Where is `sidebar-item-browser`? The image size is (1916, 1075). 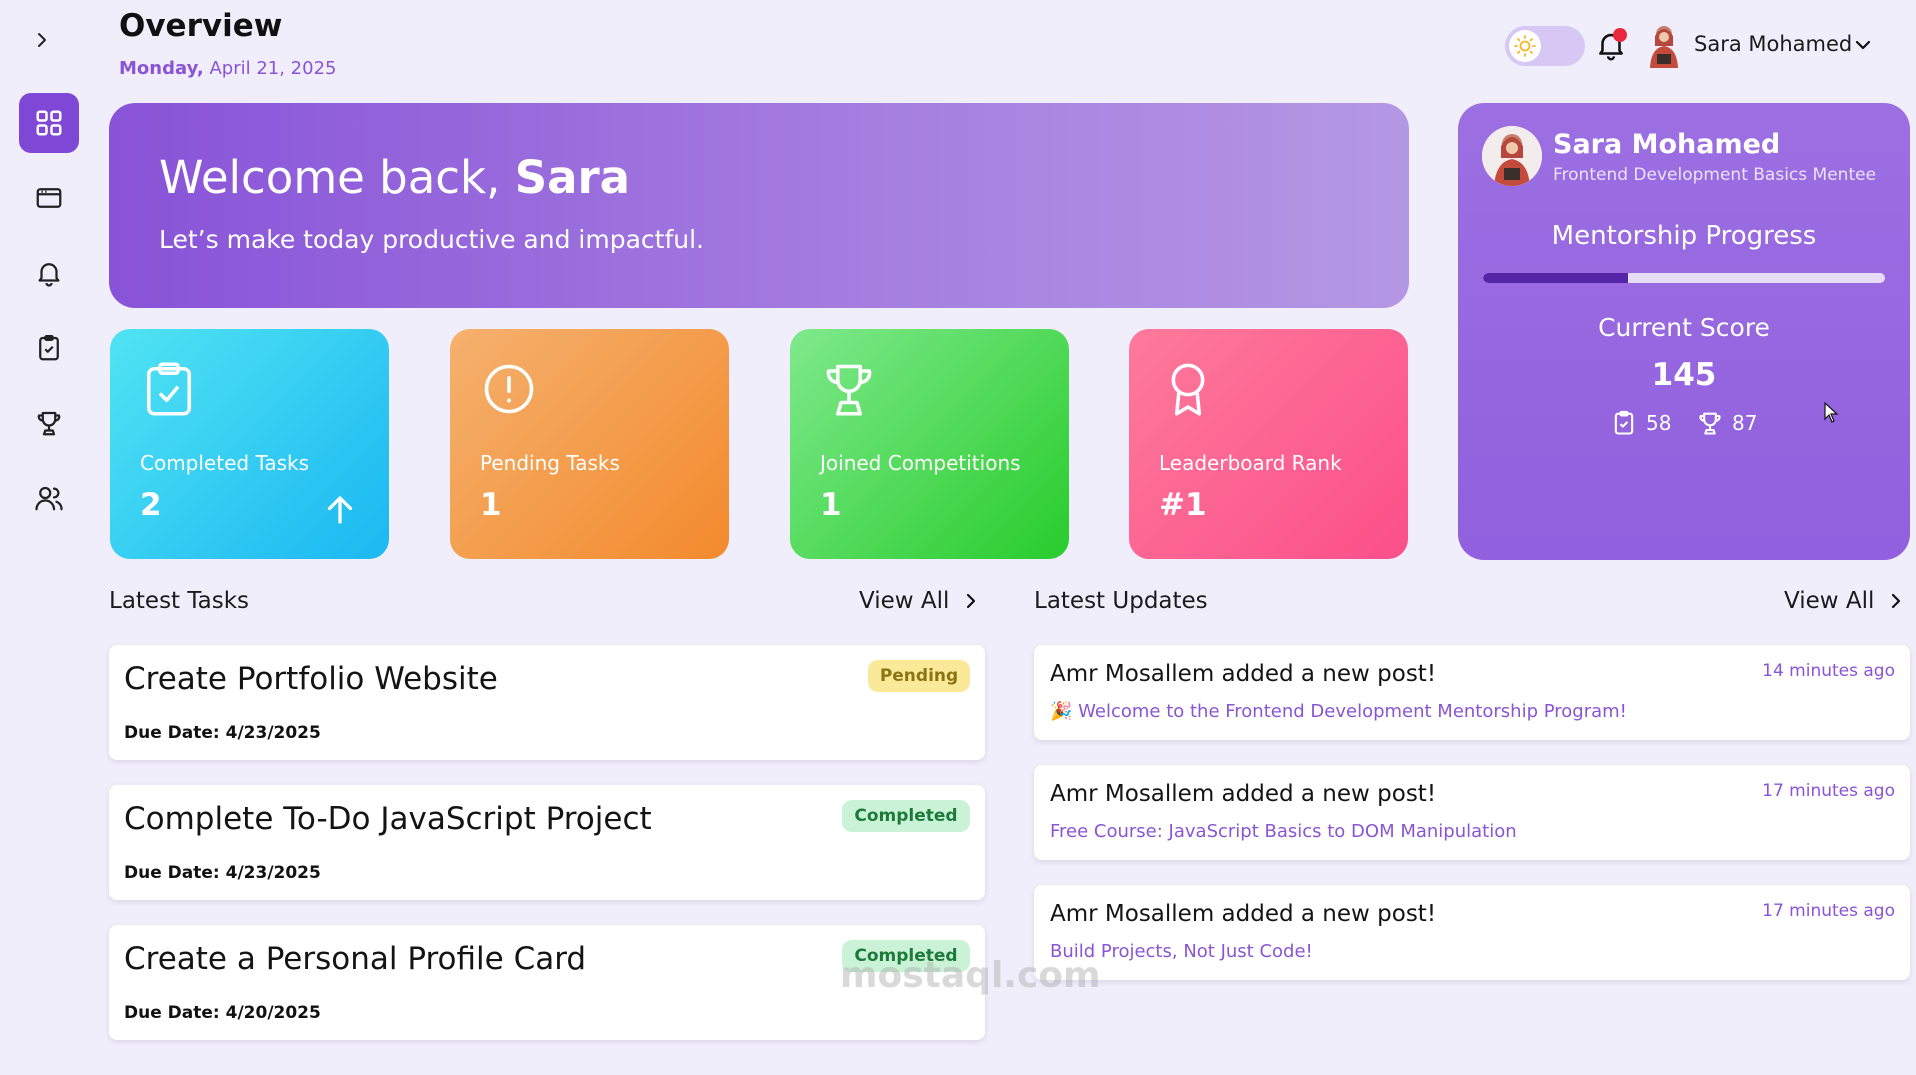
sidebar-item-browser is located at coordinates (49, 198).